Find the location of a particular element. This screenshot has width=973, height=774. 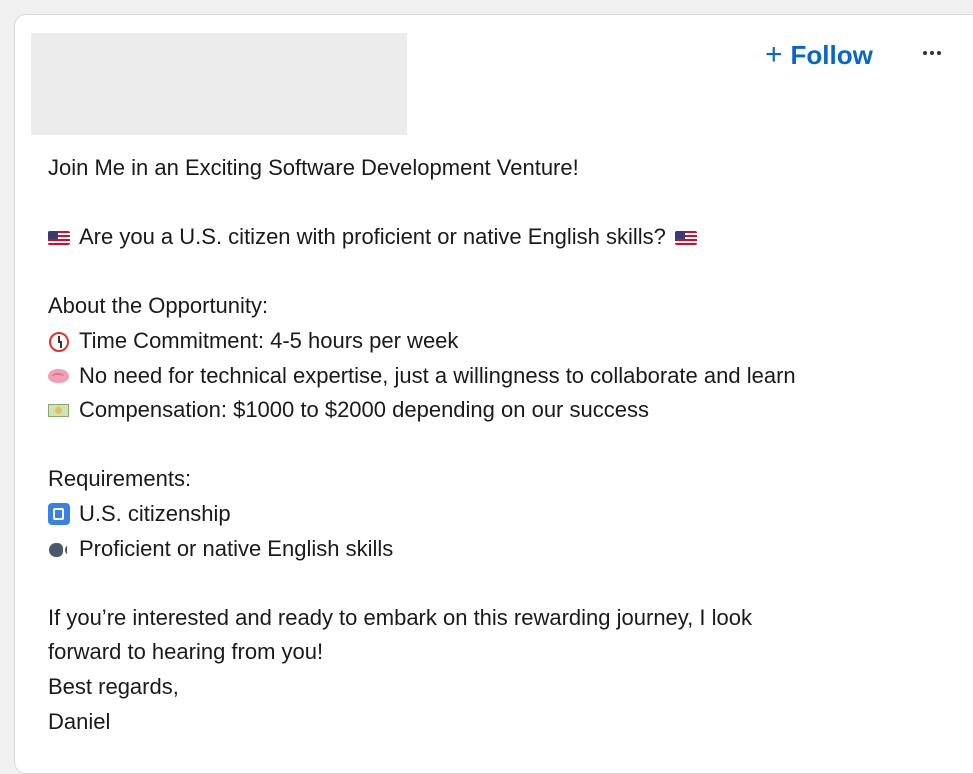

passport-control-icon is located at coordinates (59, 514).